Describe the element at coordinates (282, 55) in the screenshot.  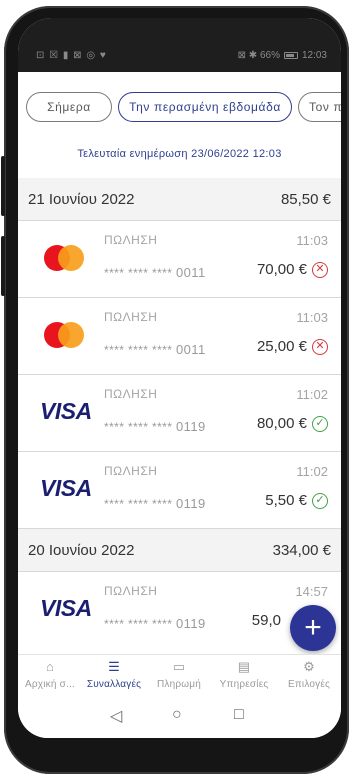
I see `status-right: ⊠ ✱ 66% 12:03` at that location.